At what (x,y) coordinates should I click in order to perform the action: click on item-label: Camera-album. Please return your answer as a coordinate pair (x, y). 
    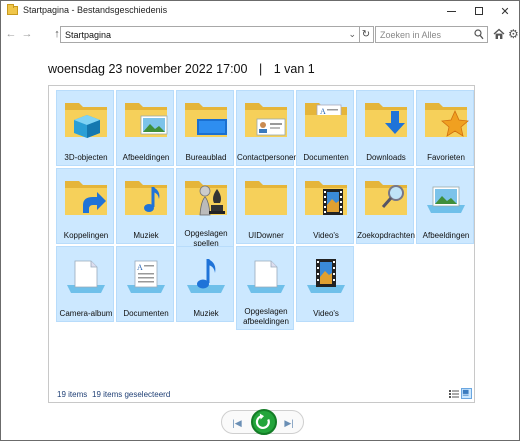
    Looking at the image, I should click on (86, 313).